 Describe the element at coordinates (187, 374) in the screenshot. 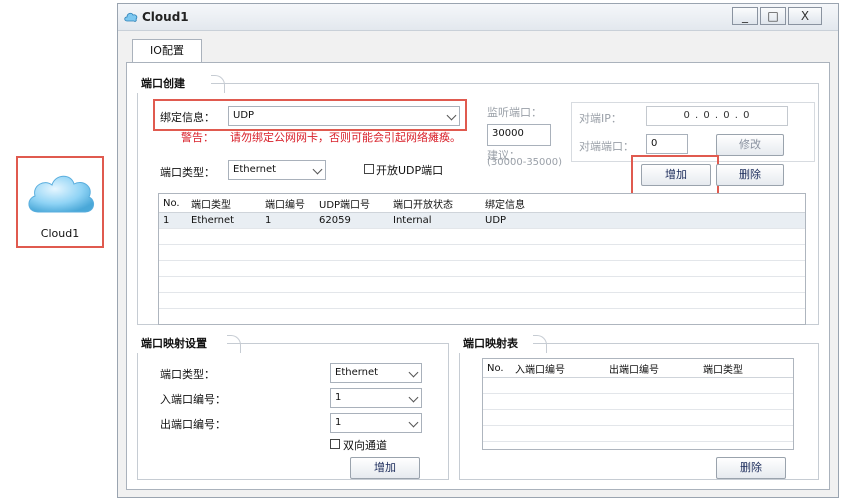

I see `map-type-label: 端口类型：` at that location.